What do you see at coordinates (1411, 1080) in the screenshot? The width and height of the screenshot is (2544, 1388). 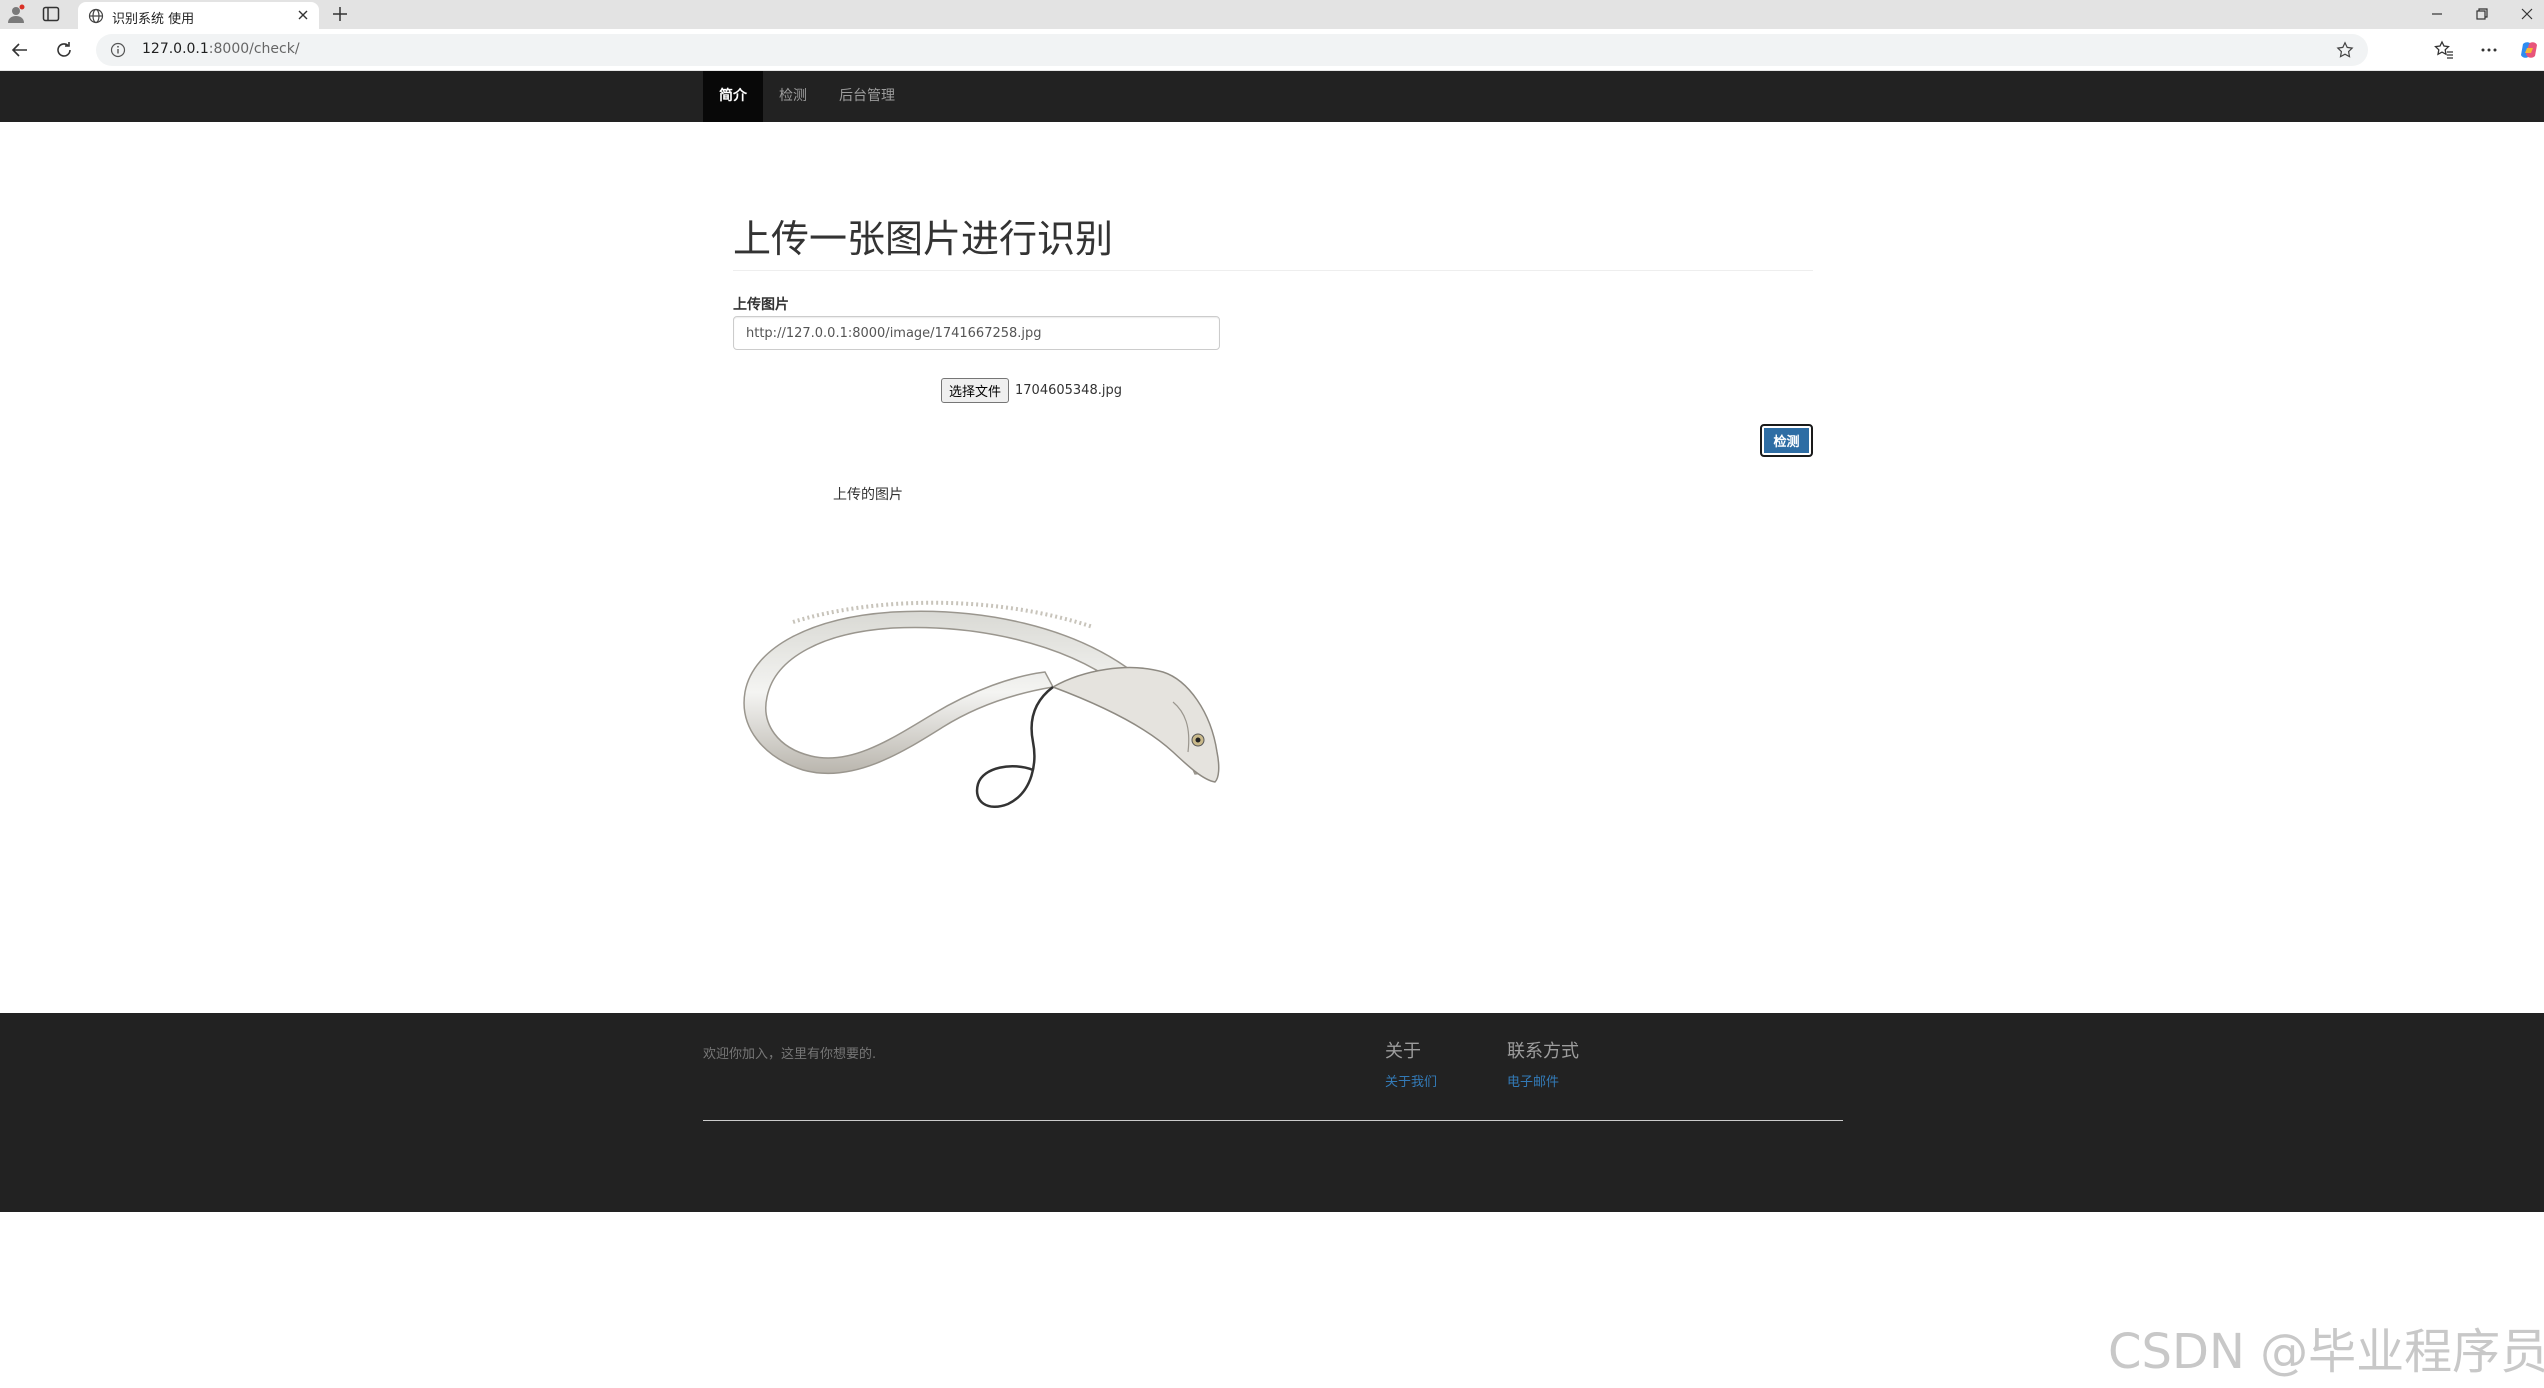 I see `about-us-link: 关于我们` at bounding box center [1411, 1080].